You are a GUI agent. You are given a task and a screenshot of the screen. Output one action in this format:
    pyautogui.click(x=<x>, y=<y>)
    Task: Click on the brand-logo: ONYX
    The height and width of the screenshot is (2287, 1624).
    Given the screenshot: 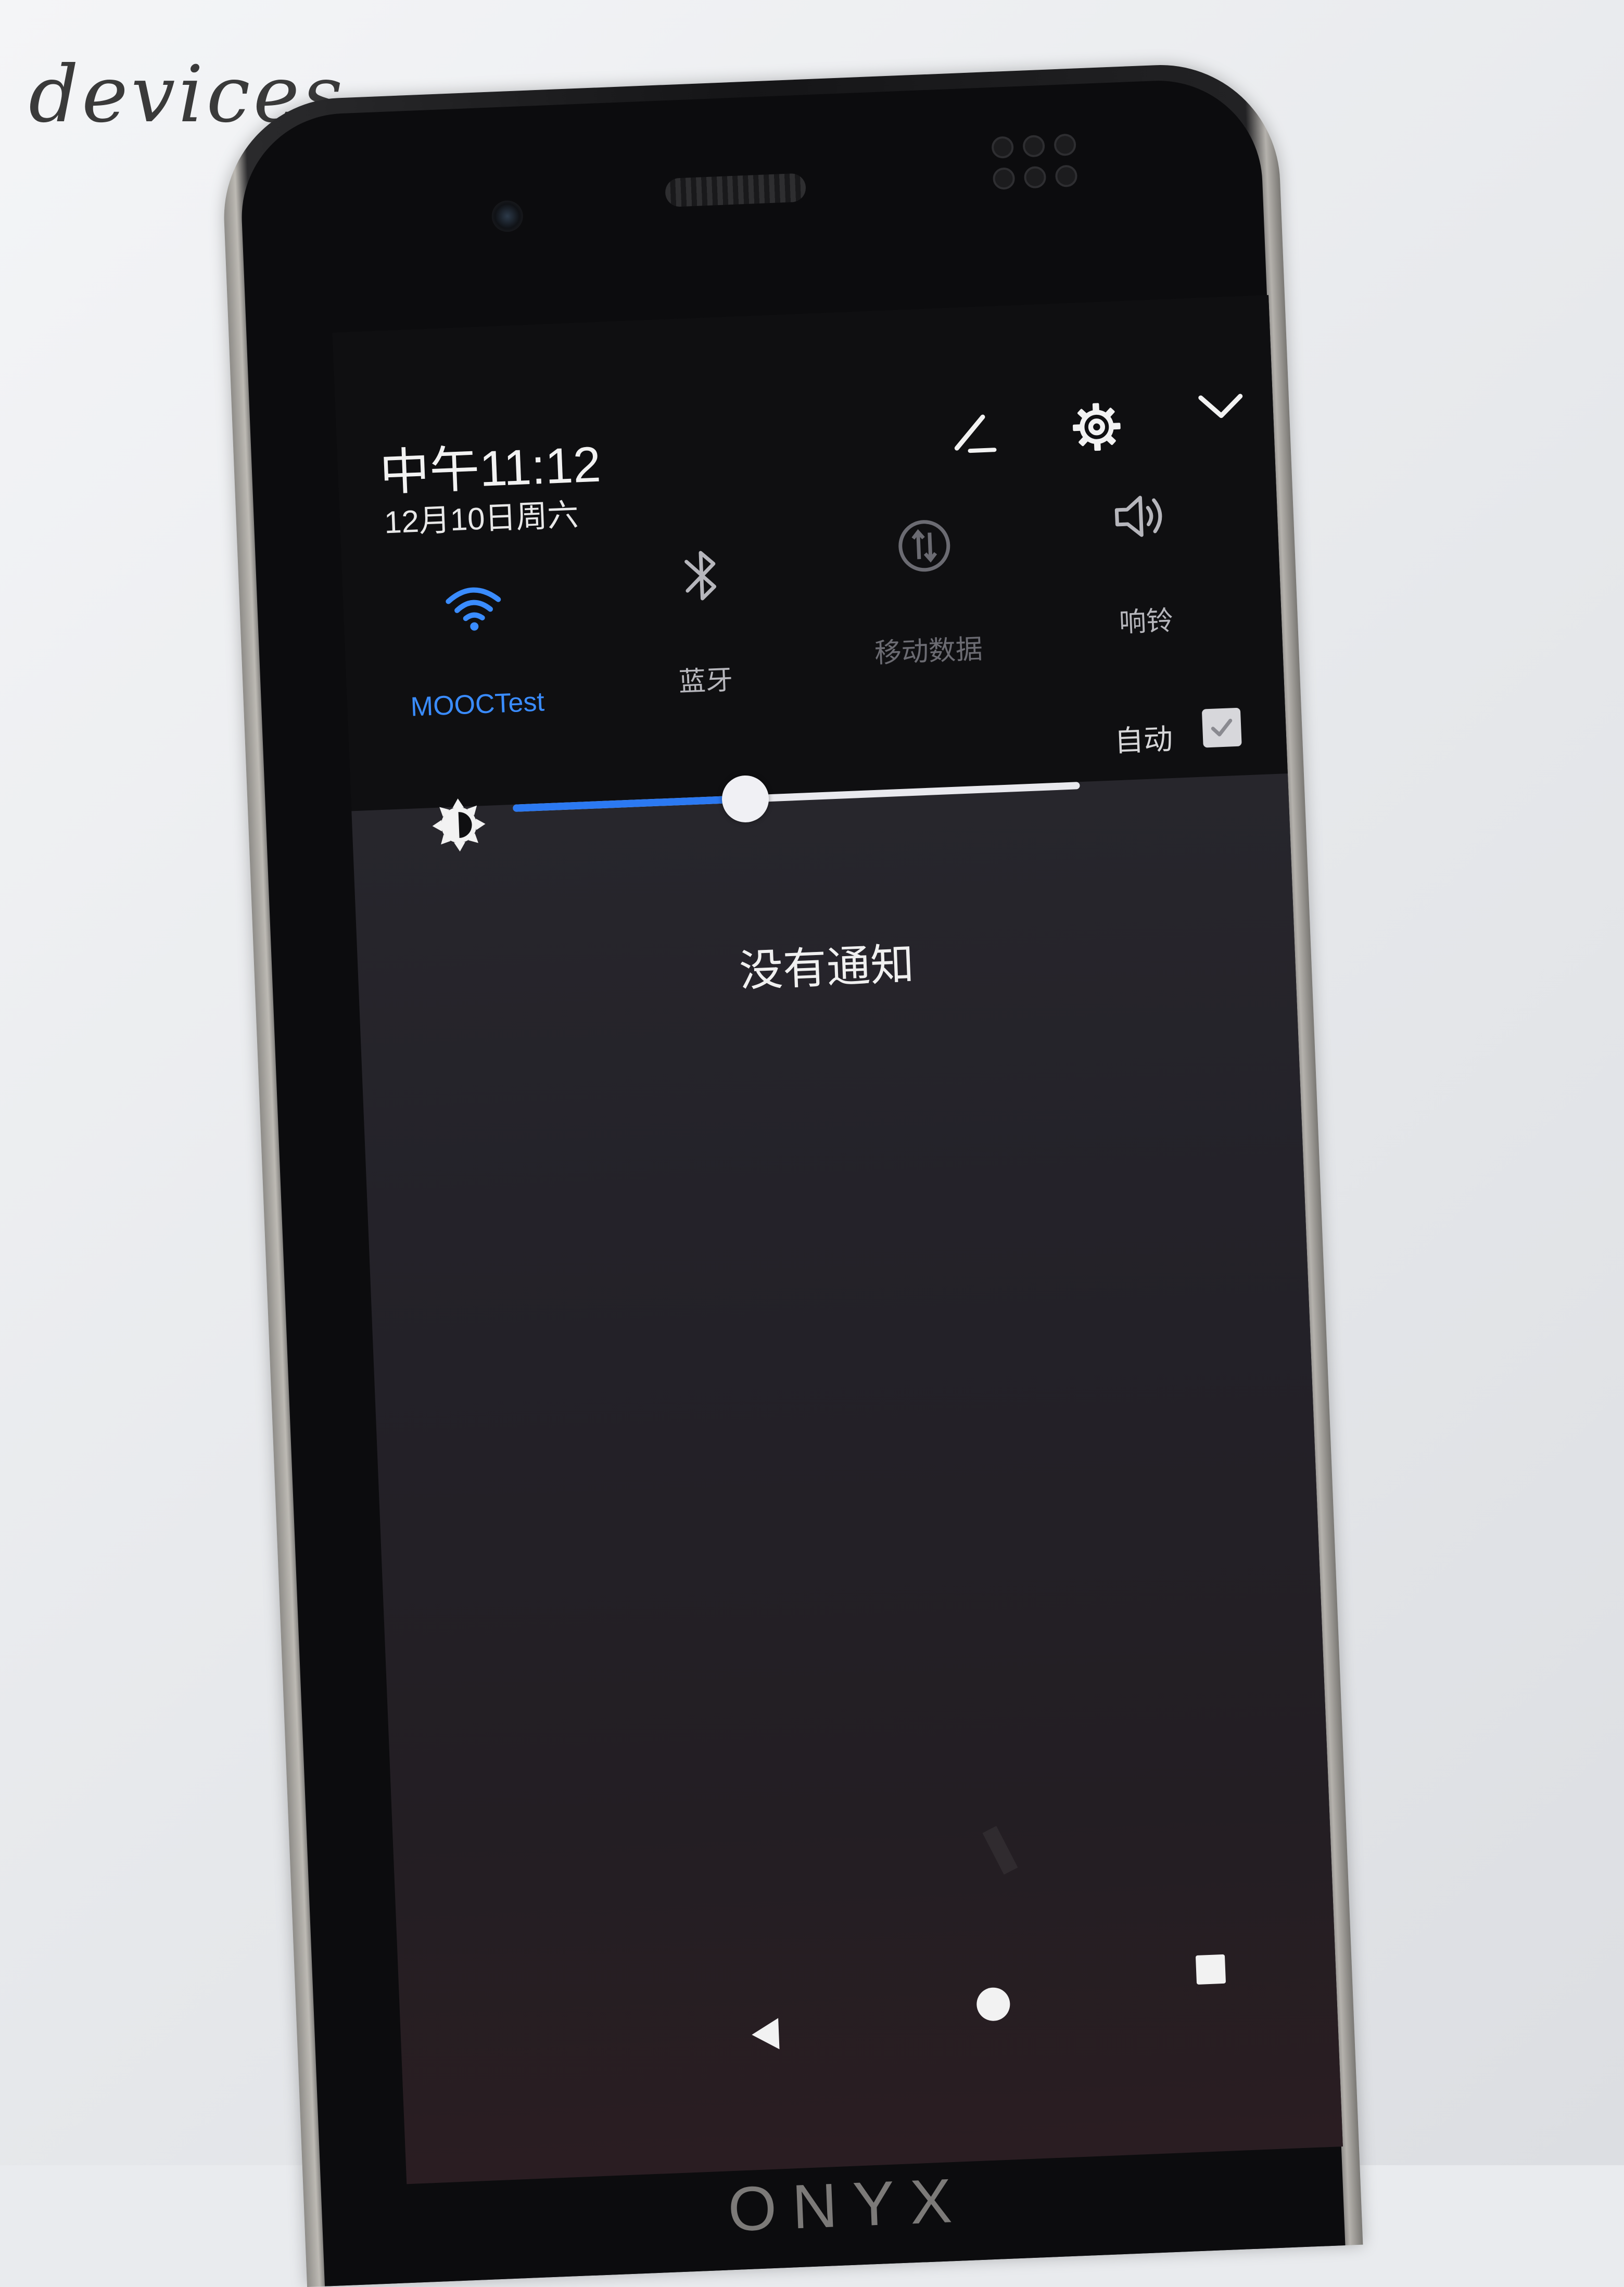 What is the action you would take?
    pyautogui.click(x=848, y=2205)
    